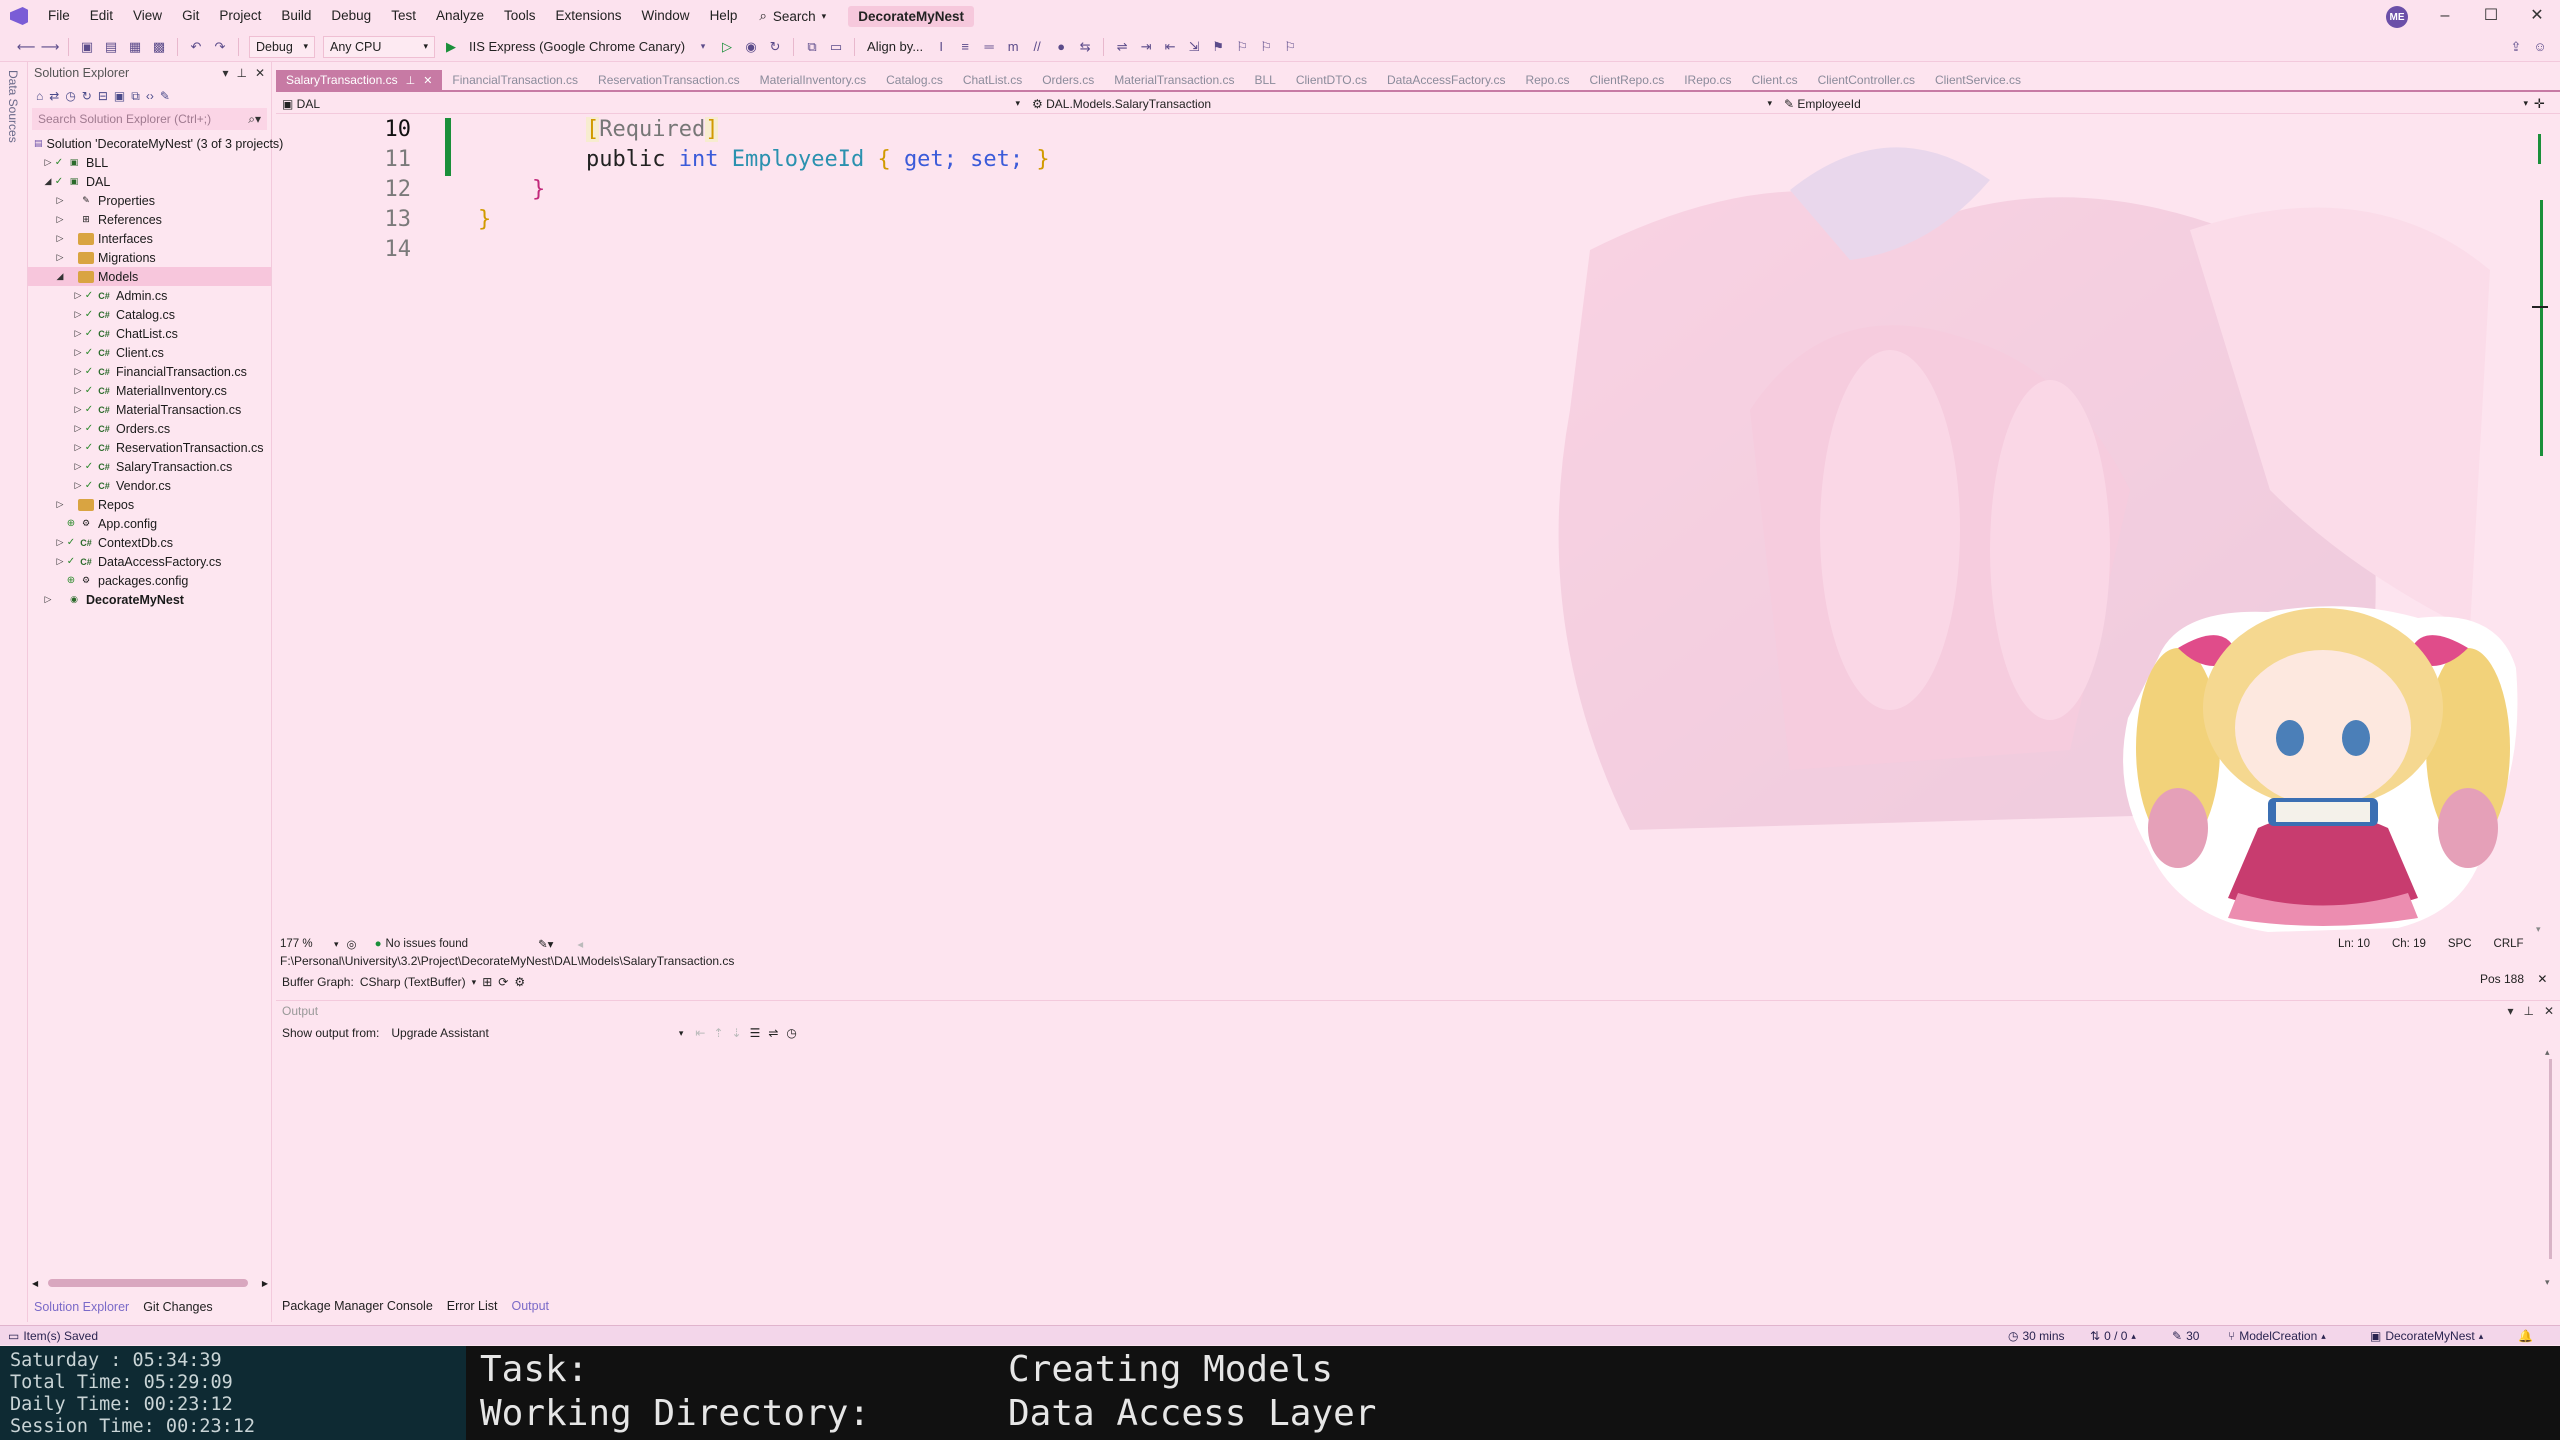 The height and width of the screenshot is (1440, 2560). What do you see at coordinates (813, 80) in the screenshot?
I see `document-tab: MaterialInventory.cs` at bounding box center [813, 80].